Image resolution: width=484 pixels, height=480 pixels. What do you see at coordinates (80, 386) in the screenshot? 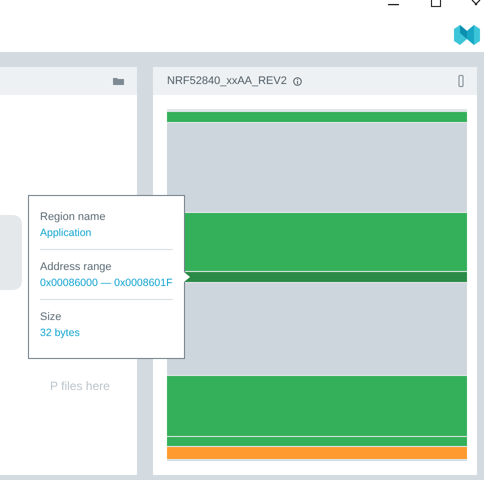
I see `drop-hint: P files here` at bounding box center [80, 386].